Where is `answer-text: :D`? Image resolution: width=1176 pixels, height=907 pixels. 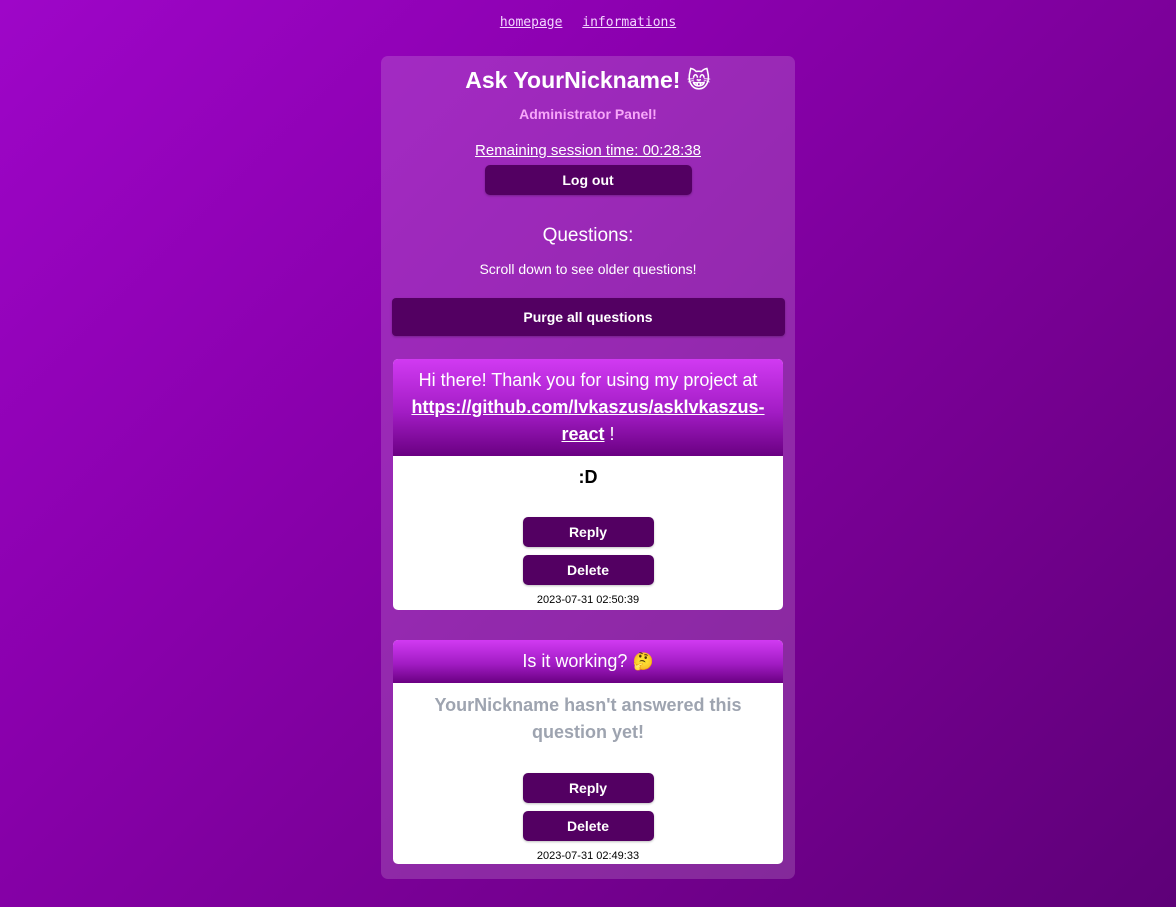
answer-text: :D is located at coordinates (588, 477).